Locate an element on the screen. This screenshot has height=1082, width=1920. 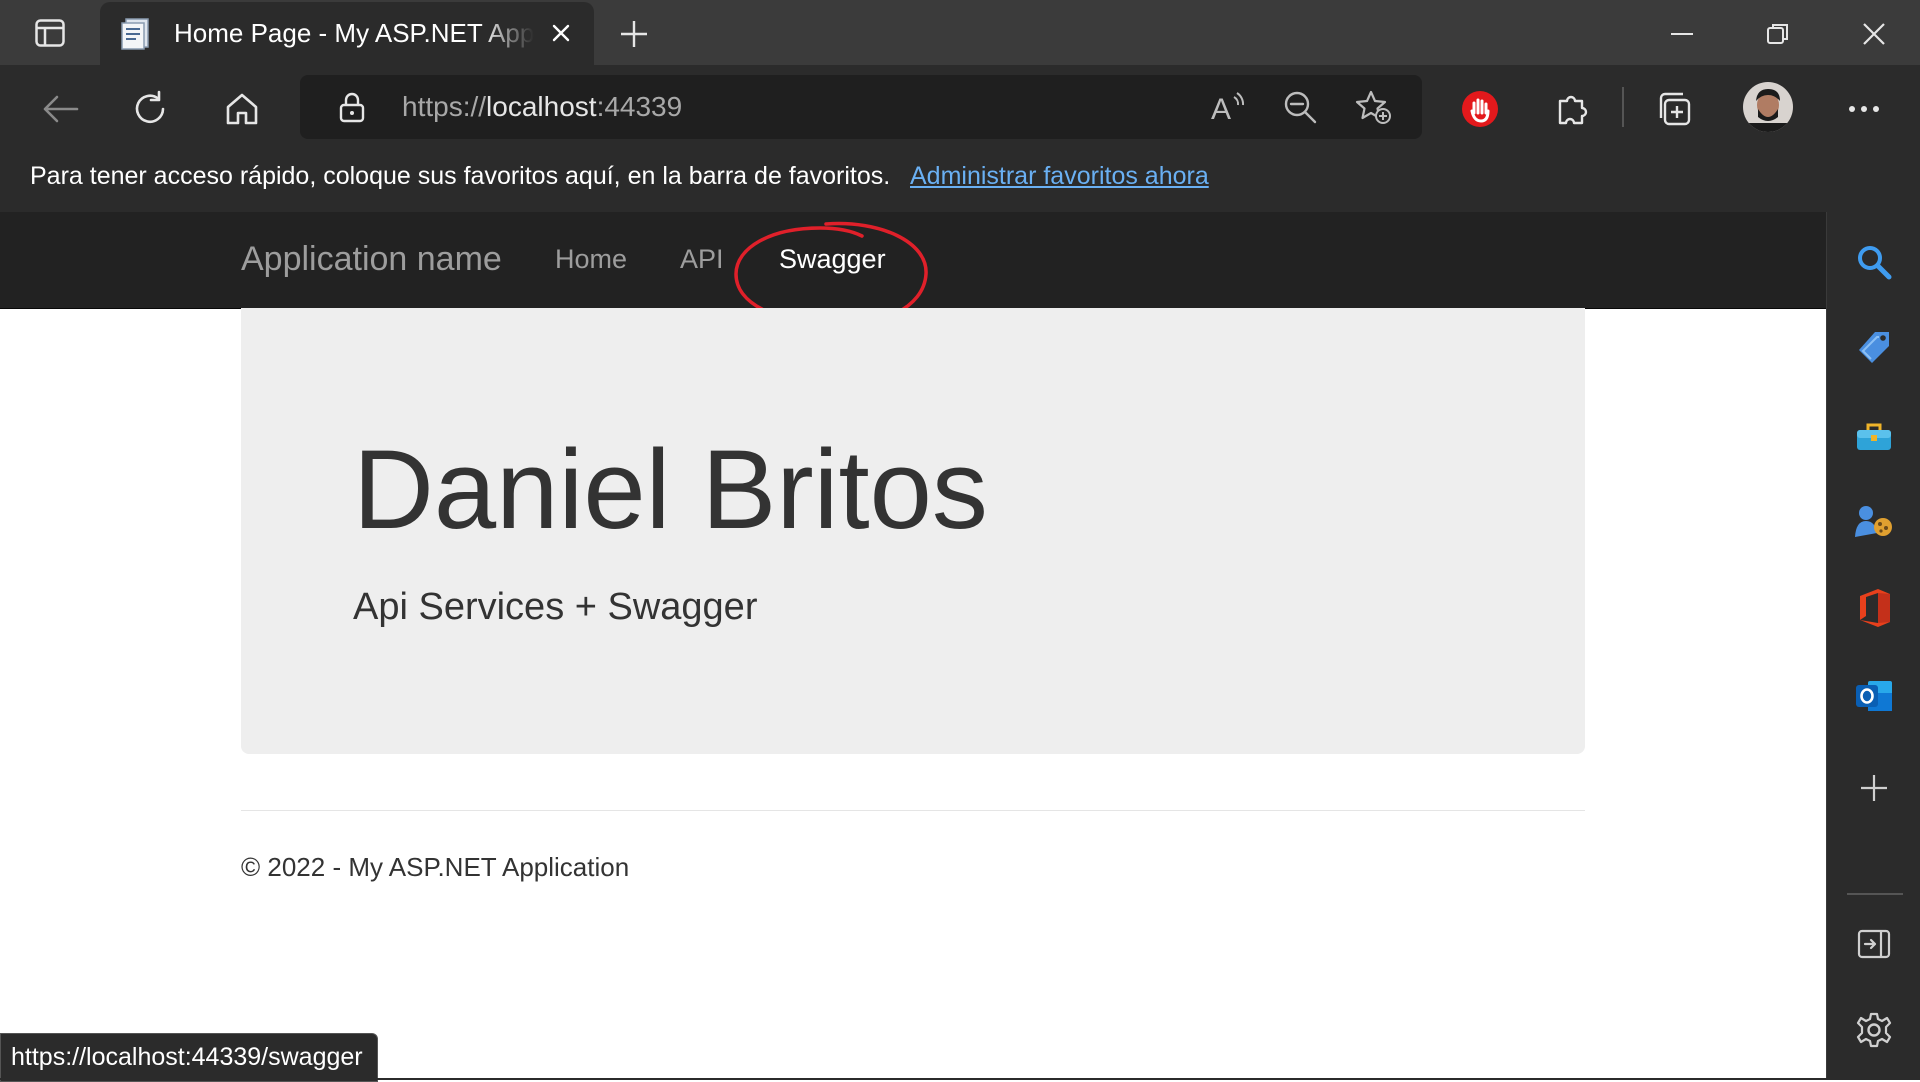
nav-link-swagger: Swagger is located at coordinates (832, 259).